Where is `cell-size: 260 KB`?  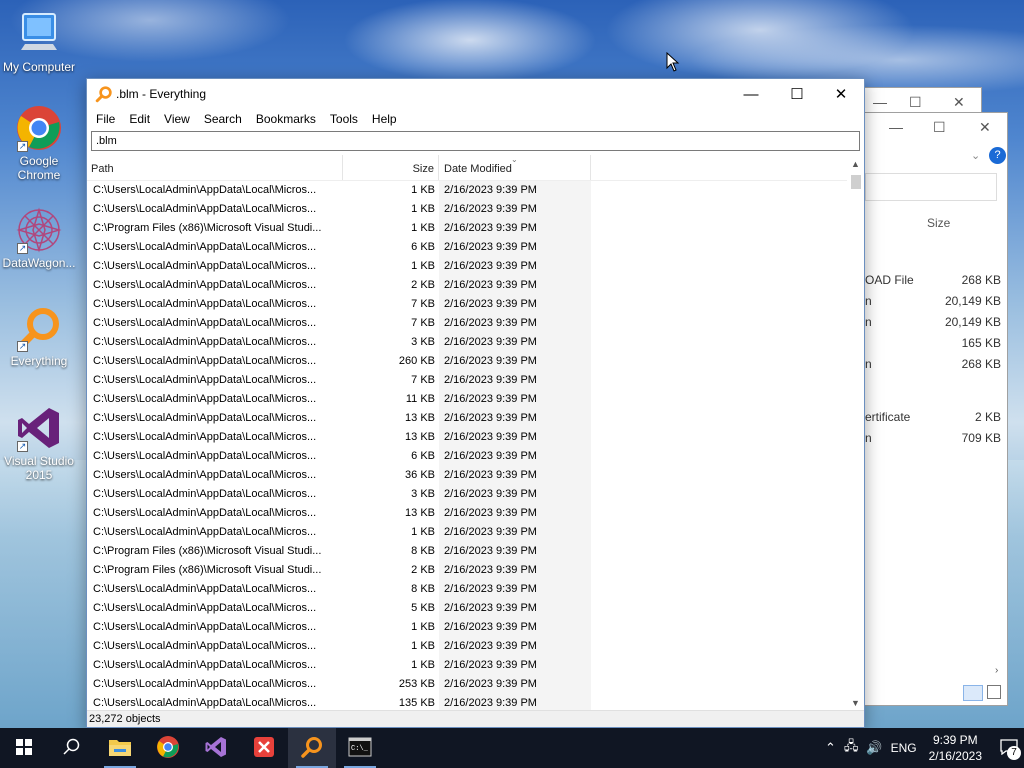
cell-size: 260 KB is located at coordinates (416, 361).